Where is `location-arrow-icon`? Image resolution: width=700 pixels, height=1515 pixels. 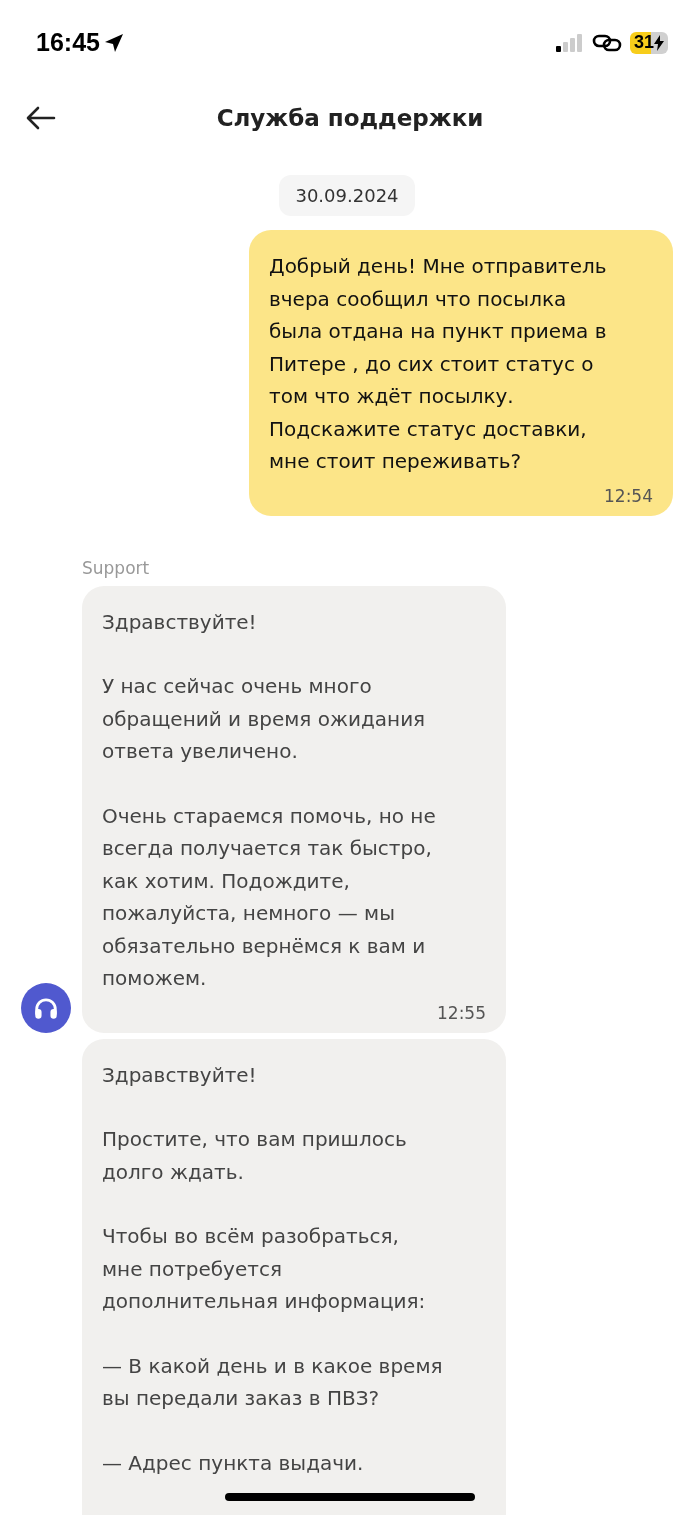 location-arrow-icon is located at coordinates (113, 42).